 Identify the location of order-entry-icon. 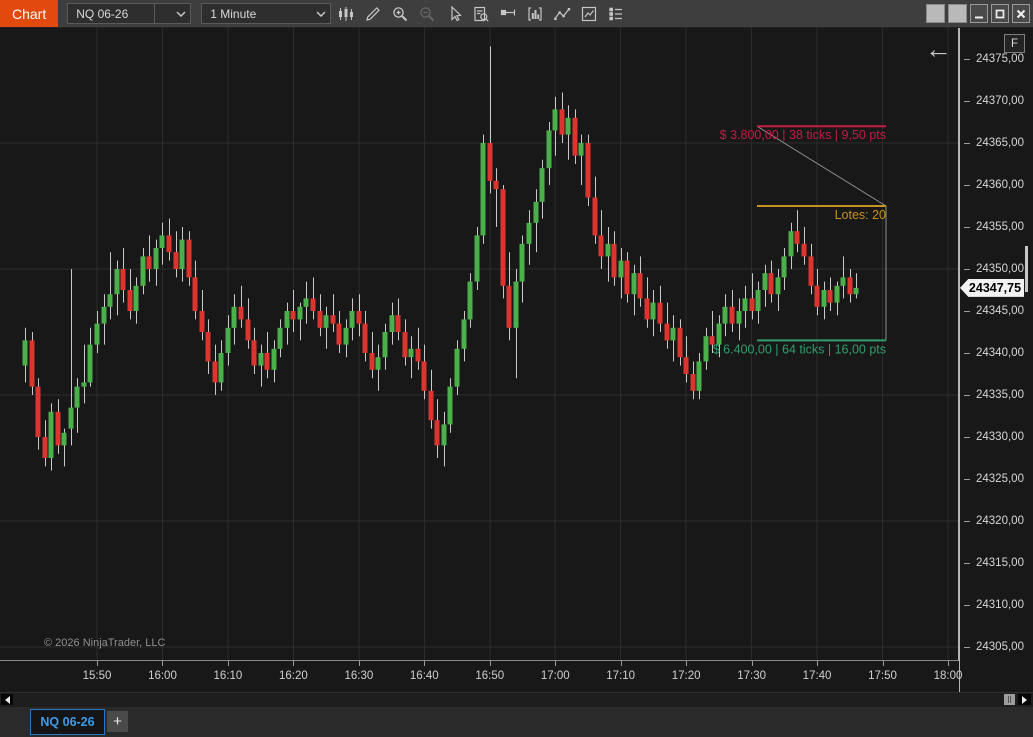
(508, 14).